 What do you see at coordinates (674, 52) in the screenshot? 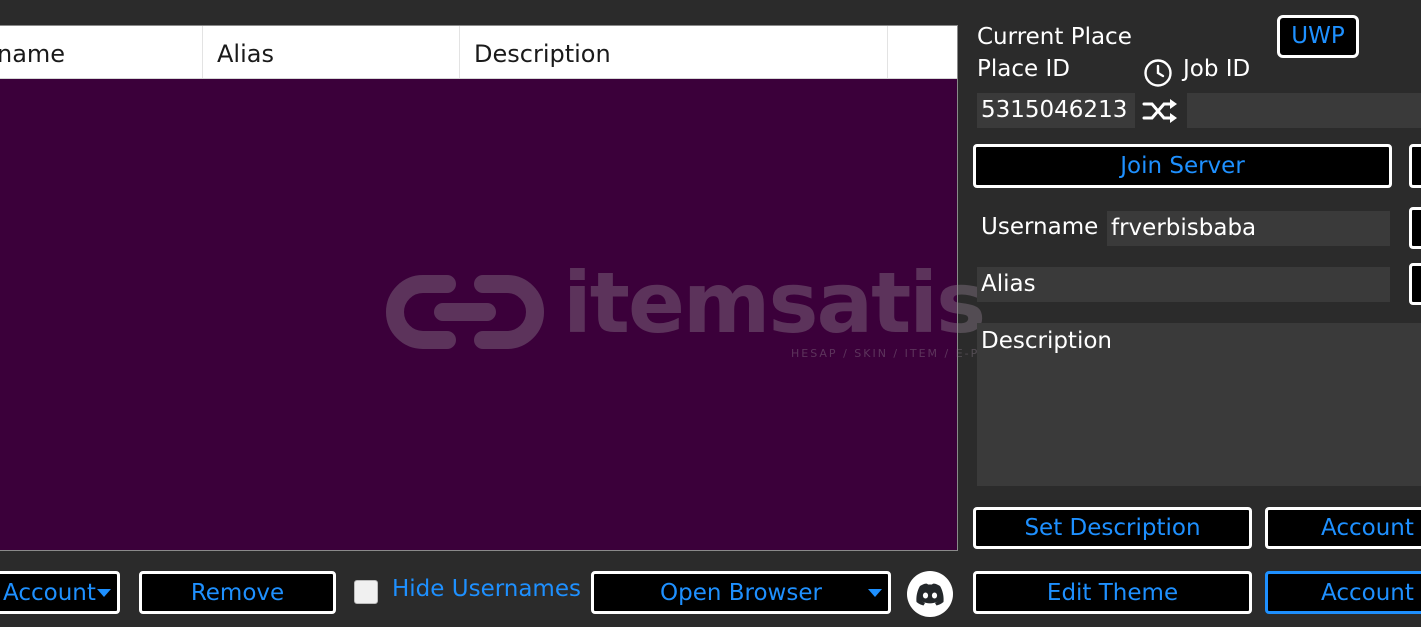
I see `column-header-description: Description` at bounding box center [674, 52].